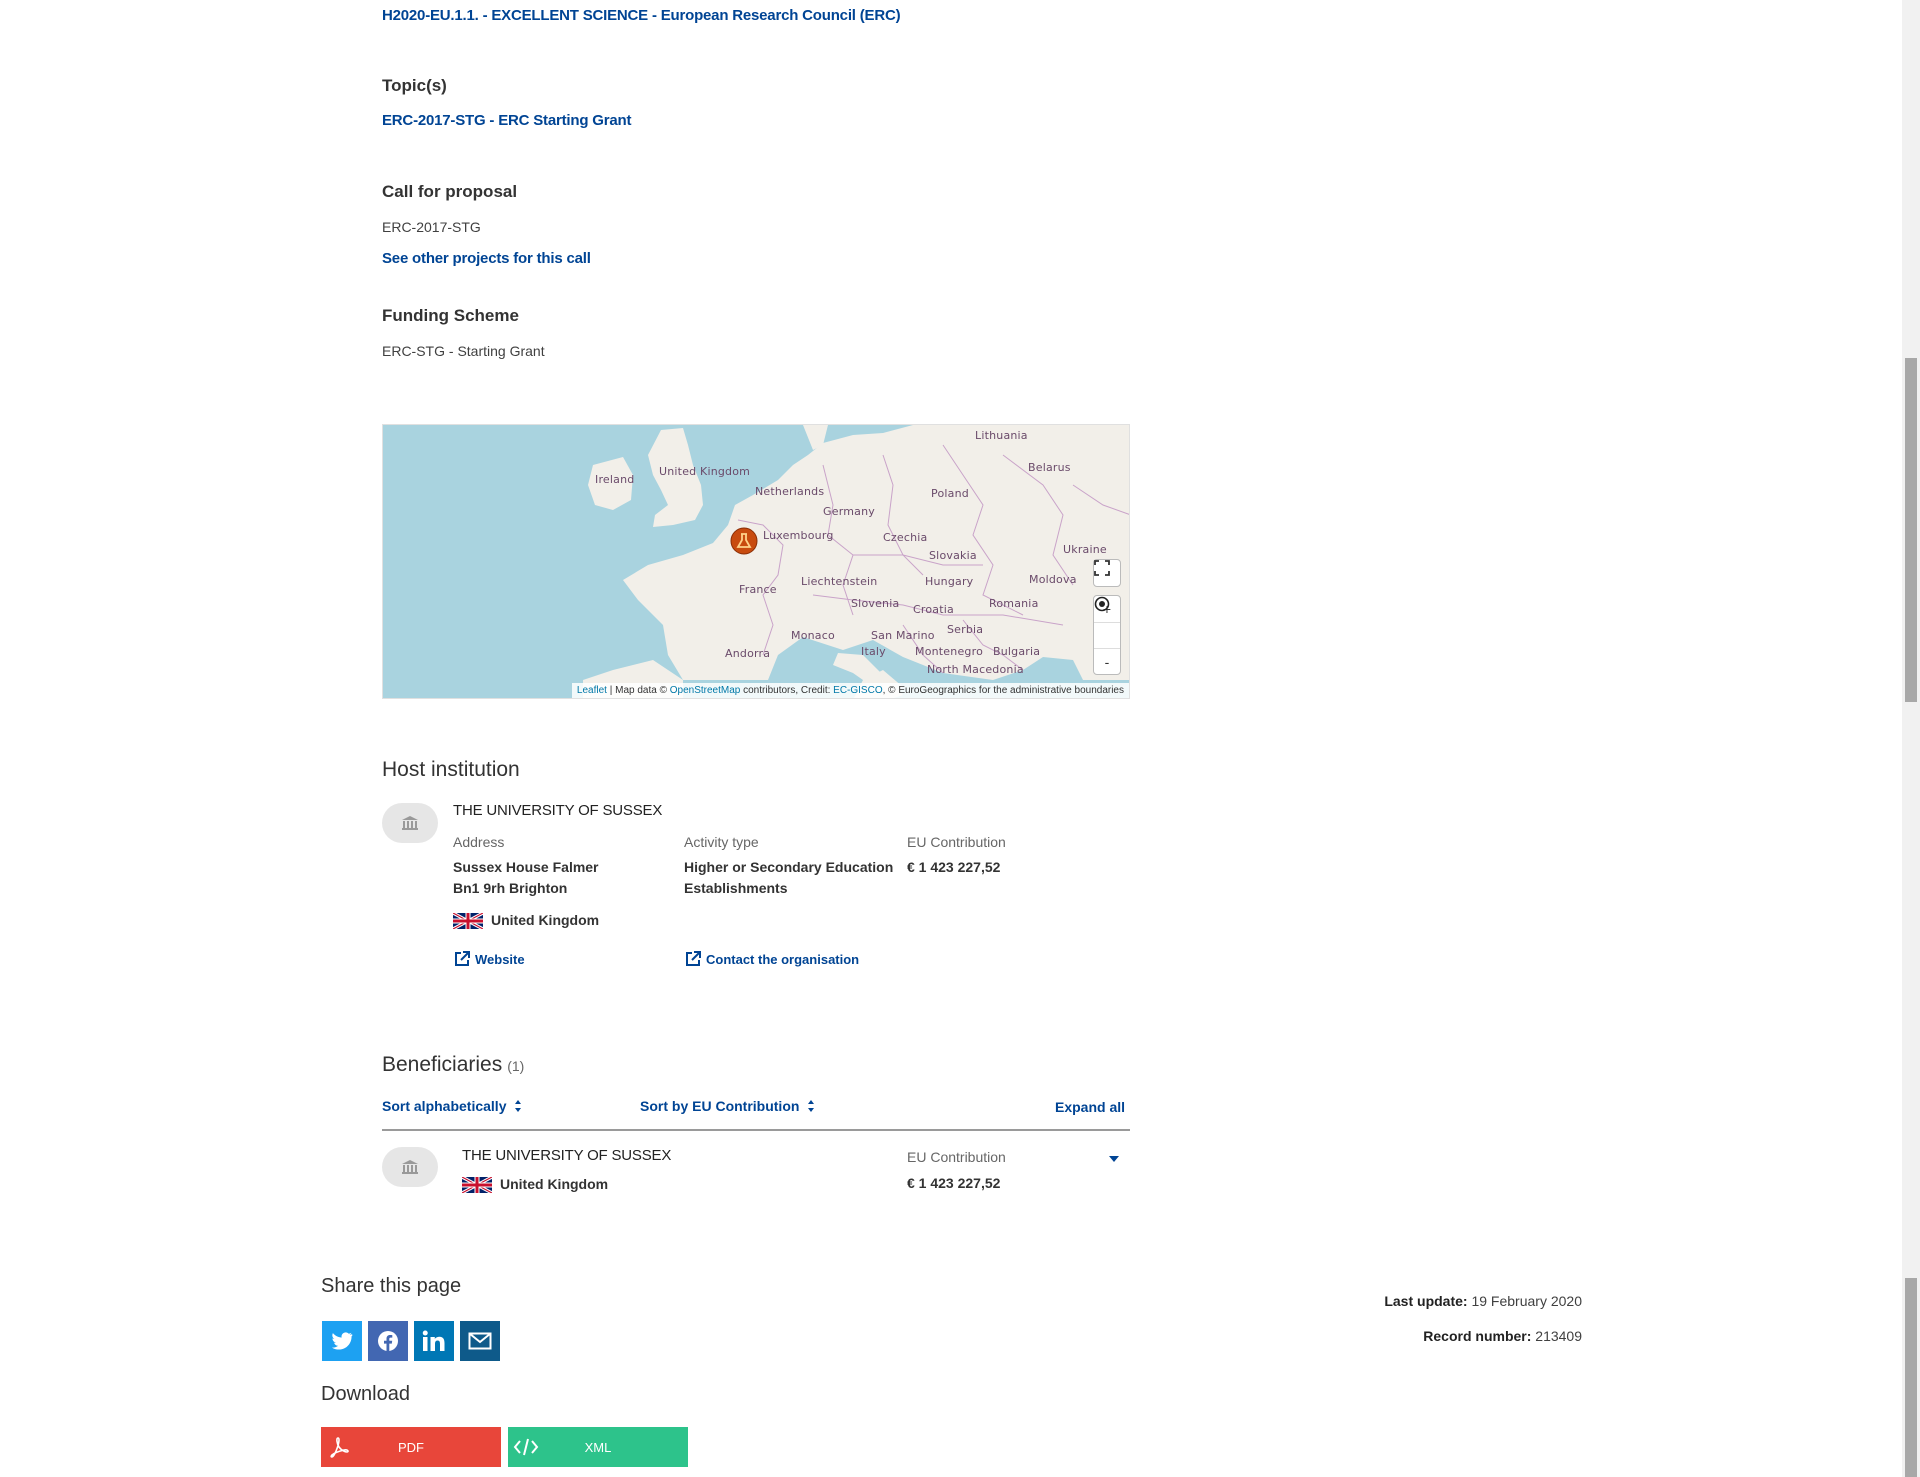  I want to click on beneficiaries-heading: Beneficiaries (1), so click(453, 1065).